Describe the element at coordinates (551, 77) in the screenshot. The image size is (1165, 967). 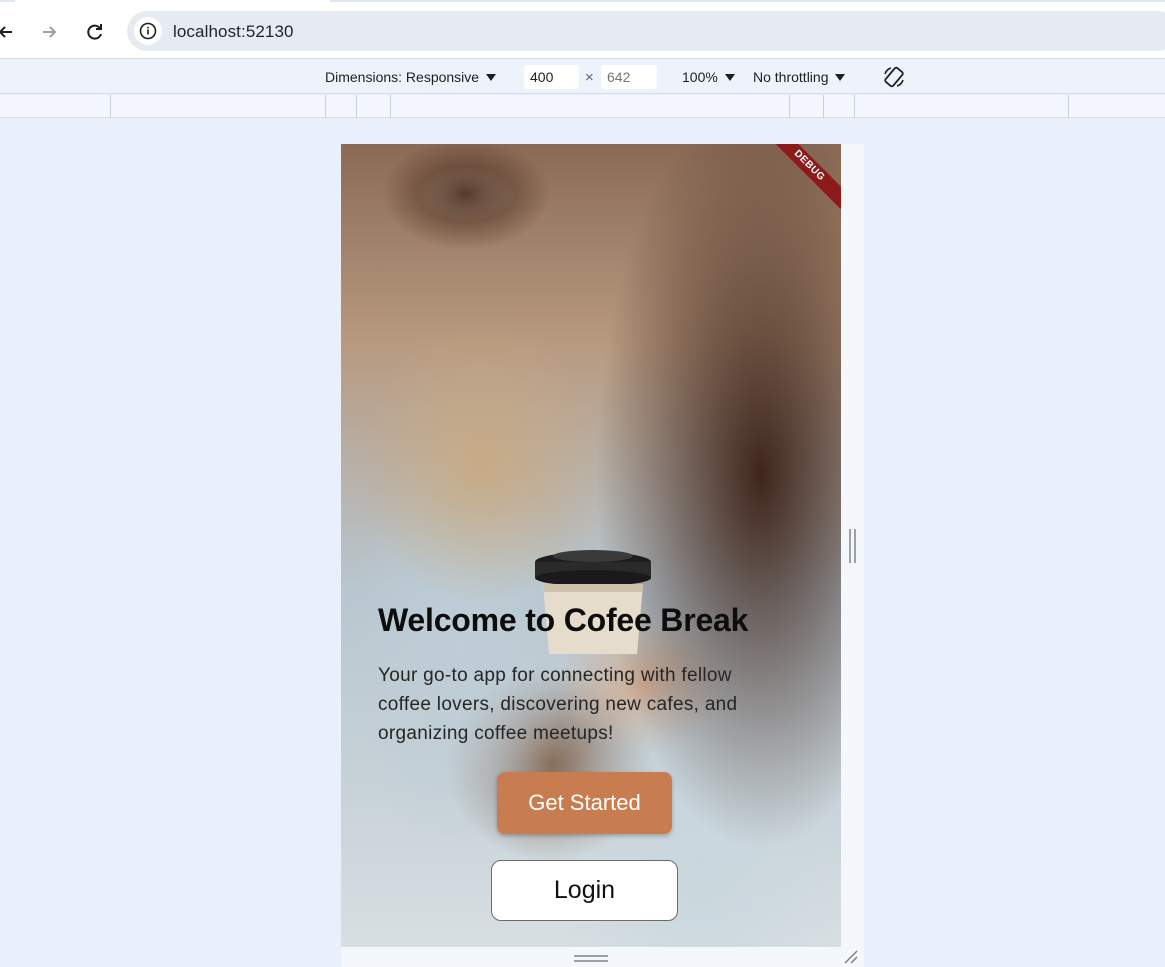
I see `width-input` at that location.